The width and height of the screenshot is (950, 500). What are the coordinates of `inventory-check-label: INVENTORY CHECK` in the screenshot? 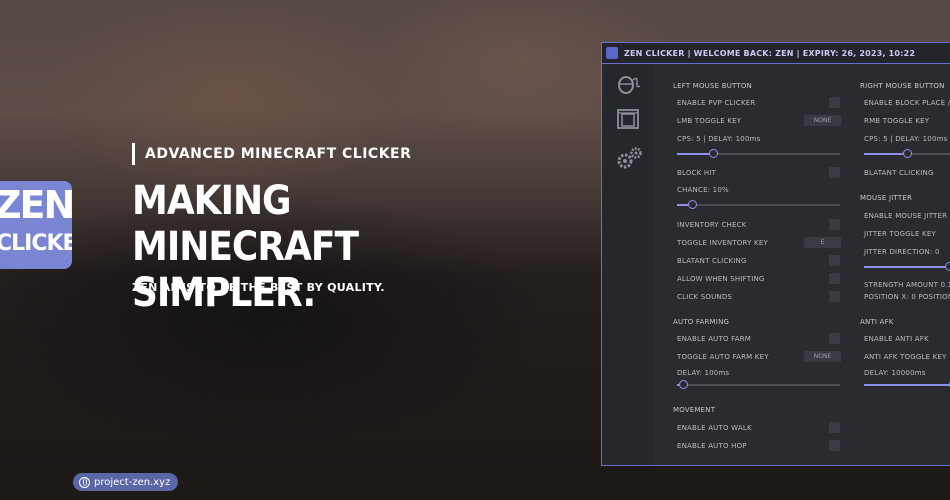 It's located at (712, 225).